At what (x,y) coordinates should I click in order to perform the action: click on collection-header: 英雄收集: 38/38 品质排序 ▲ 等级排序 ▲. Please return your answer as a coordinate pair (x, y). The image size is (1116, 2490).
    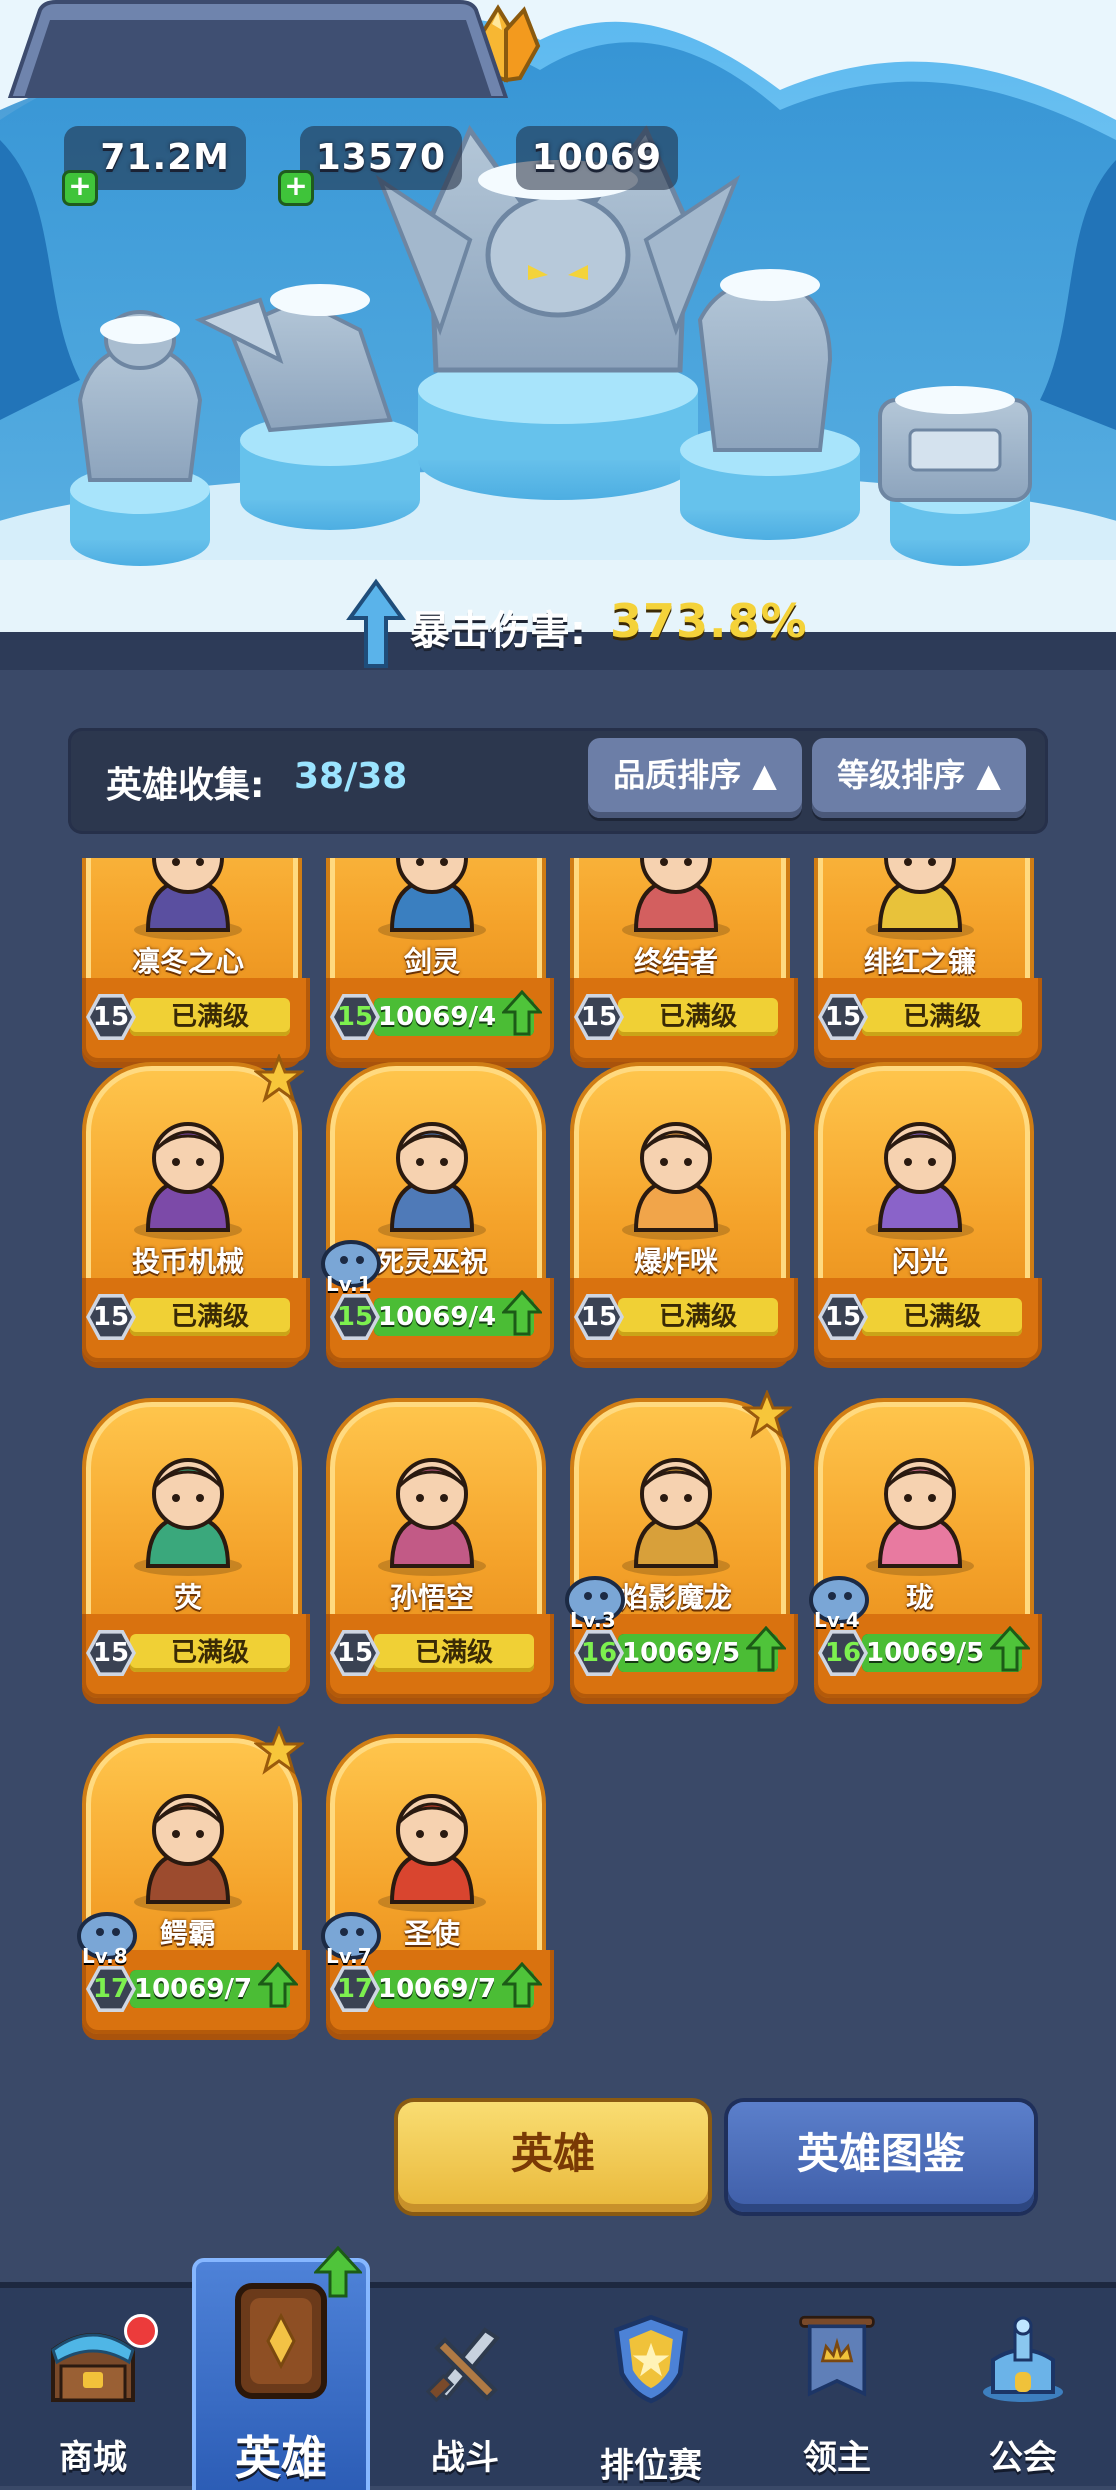
    Looking at the image, I should click on (558, 781).